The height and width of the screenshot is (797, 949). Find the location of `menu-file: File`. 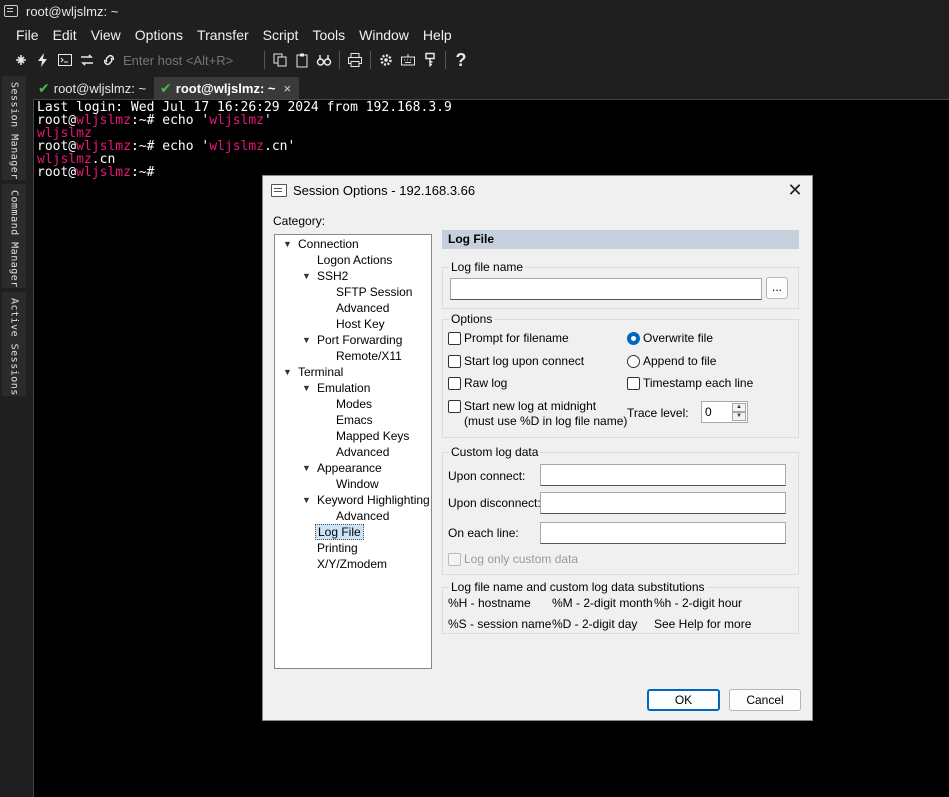

menu-file: File is located at coordinates (27, 35).